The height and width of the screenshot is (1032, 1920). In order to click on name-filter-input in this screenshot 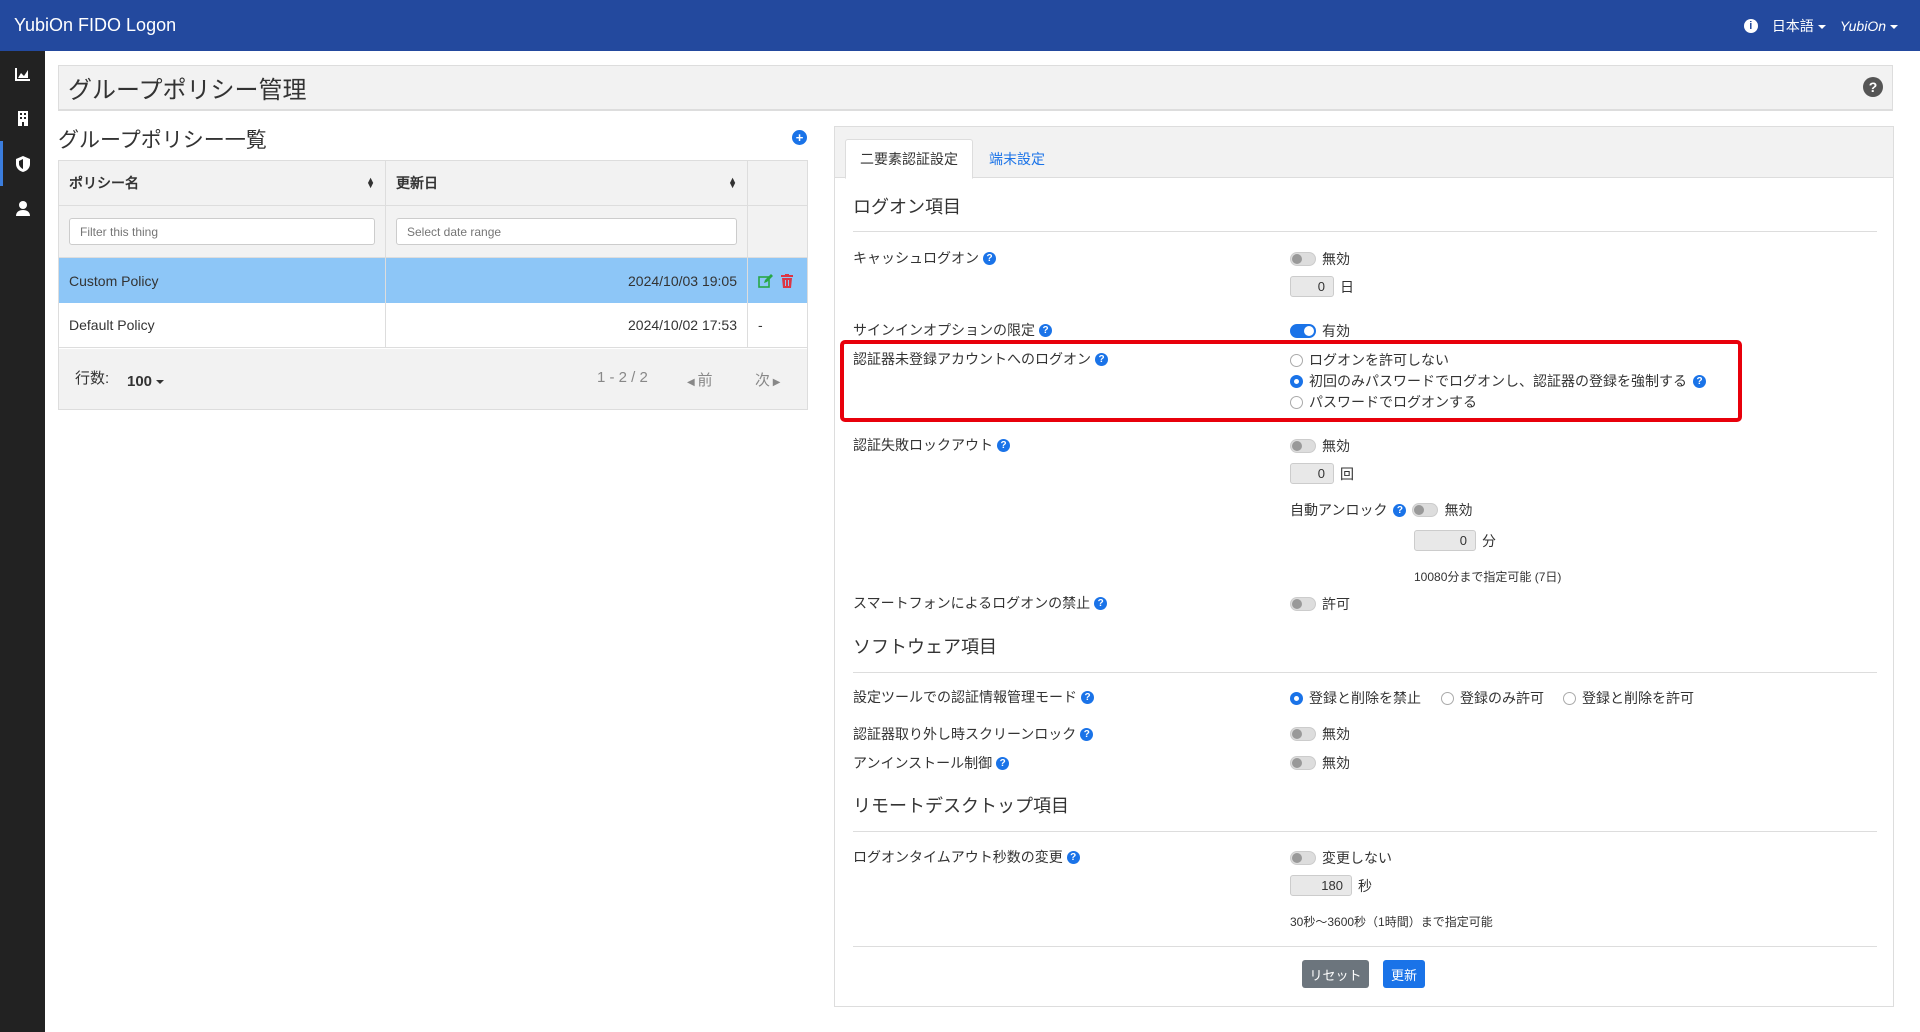, I will do `click(222, 231)`.